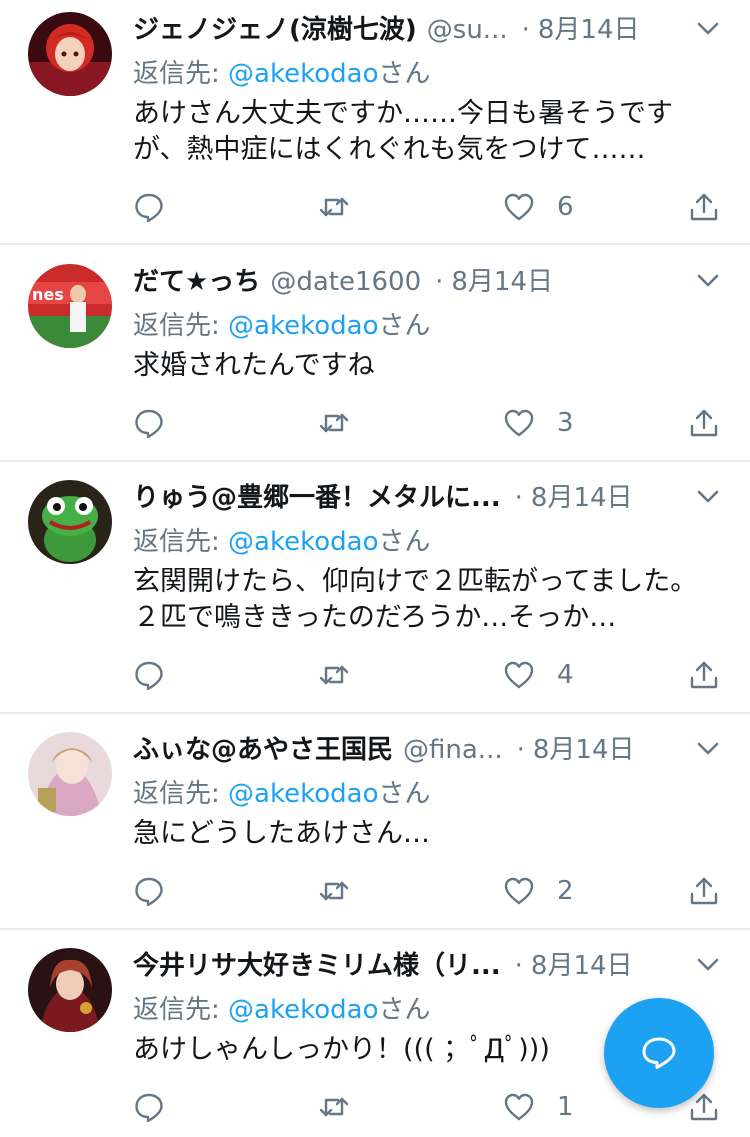 The height and width of the screenshot is (1137, 750). What do you see at coordinates (70, 306) in the screenshot?
I see `avatar: nes` at bounding box center [70, 306].